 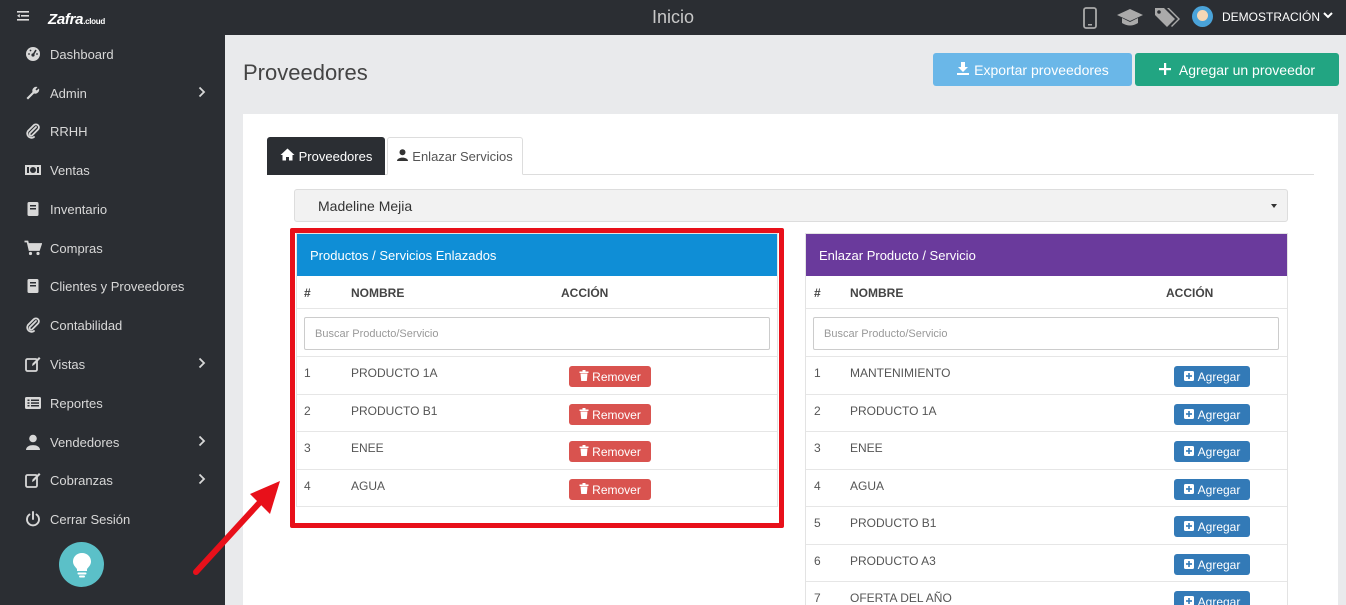 I want to click on sidebar-item-admin: Admin, so click(x=112, y=93).